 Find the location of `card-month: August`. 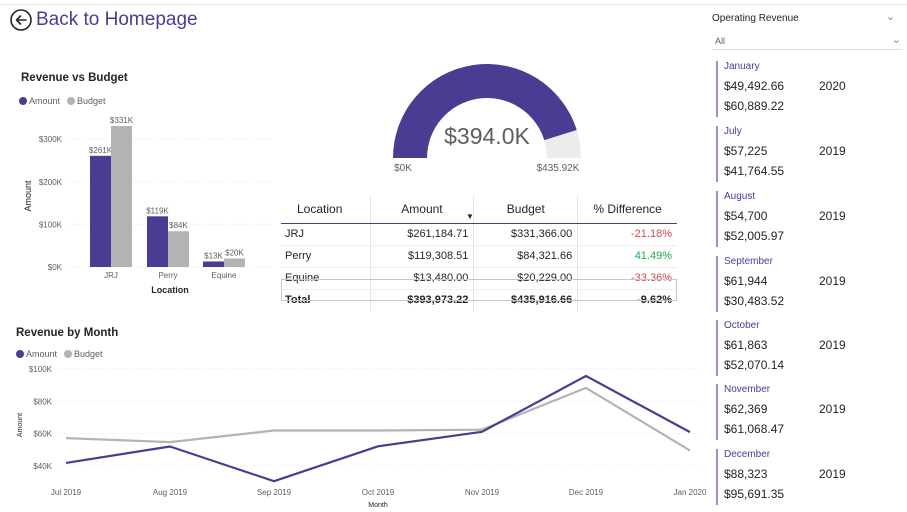

card-month: August is located at coordinates (740, 196).